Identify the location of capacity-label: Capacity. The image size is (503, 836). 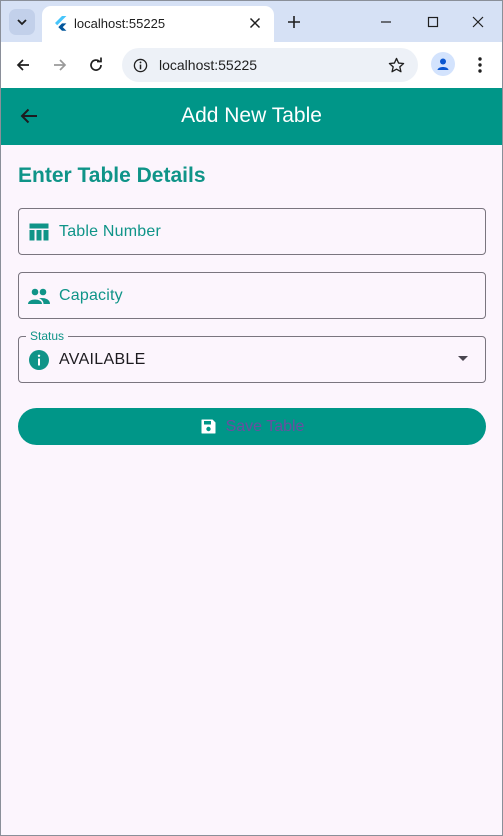
(91, 295).